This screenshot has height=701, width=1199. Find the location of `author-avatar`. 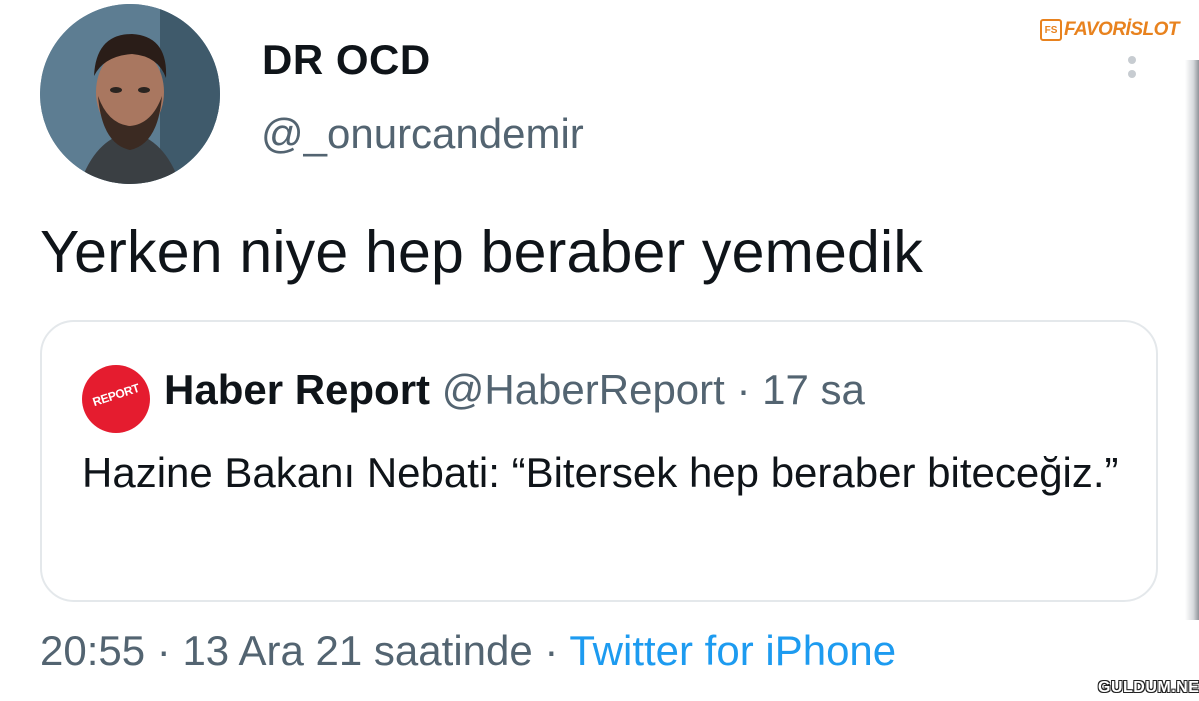

author-avatar is located at coordinates (130, 94).